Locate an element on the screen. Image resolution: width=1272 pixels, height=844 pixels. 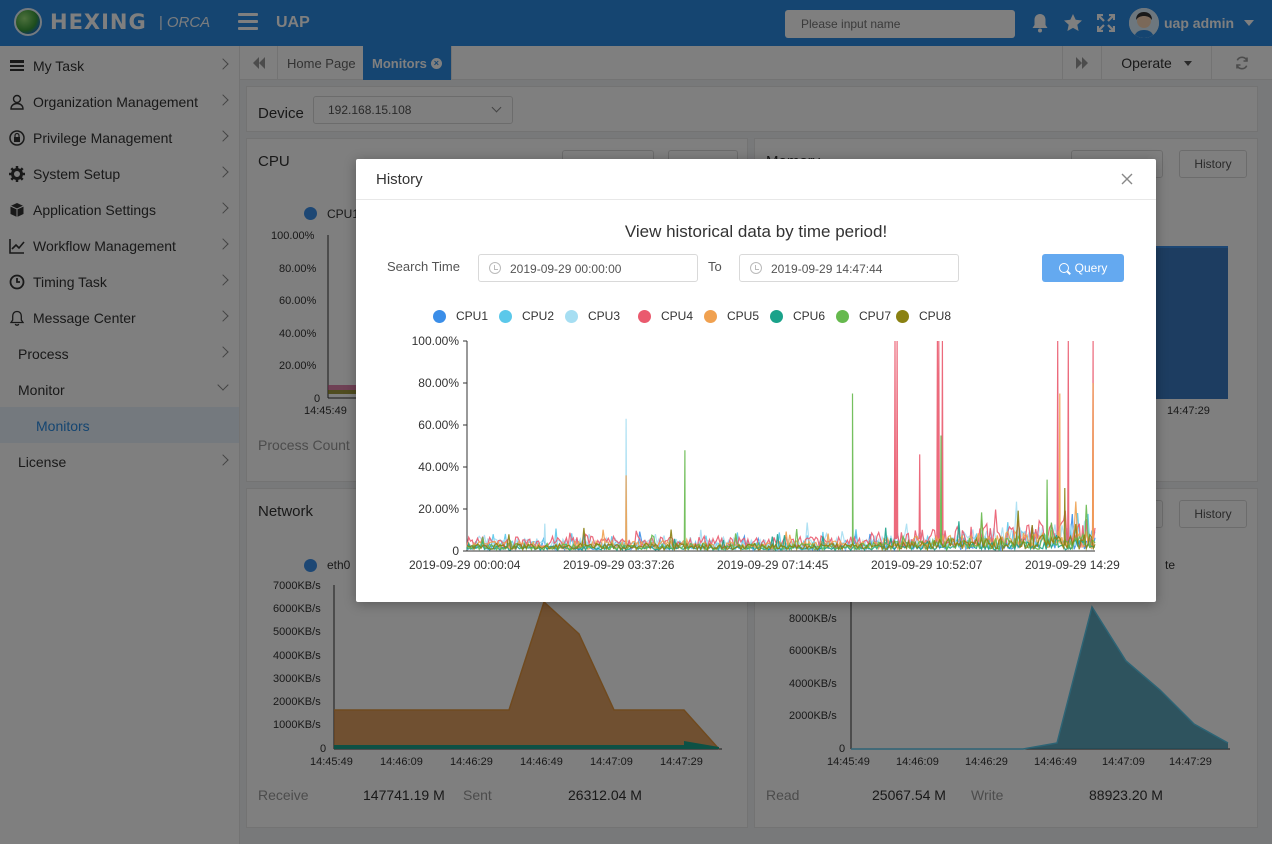
series-line-cpu8 is located at coordinates (781, 519).